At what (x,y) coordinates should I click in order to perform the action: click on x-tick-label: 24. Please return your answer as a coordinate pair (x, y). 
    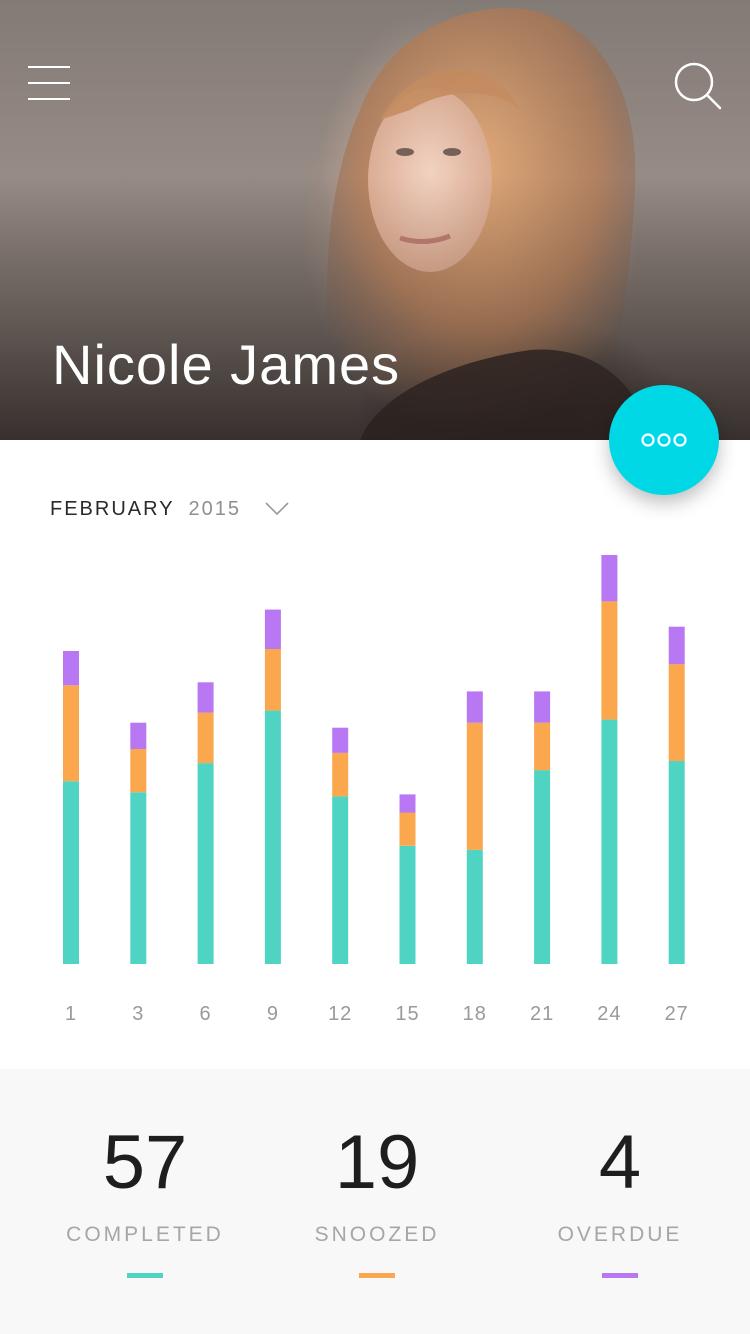
    Looking at the image, I should click on (609, 1014).